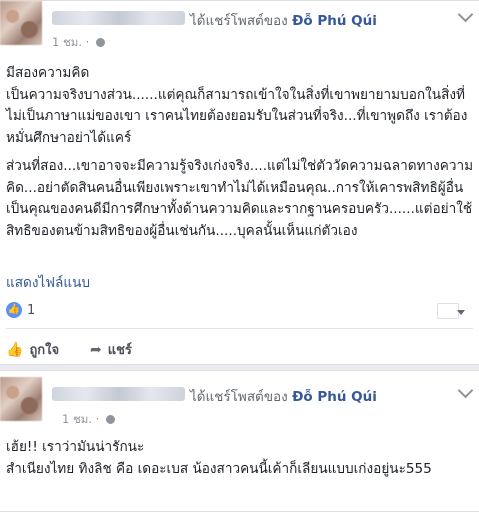 The width and height of the screenshot is (479, 512). Describe the element at coordinates (44, 350) in the screenshot. I see `like-button-label: ถูกใจ` at that location.